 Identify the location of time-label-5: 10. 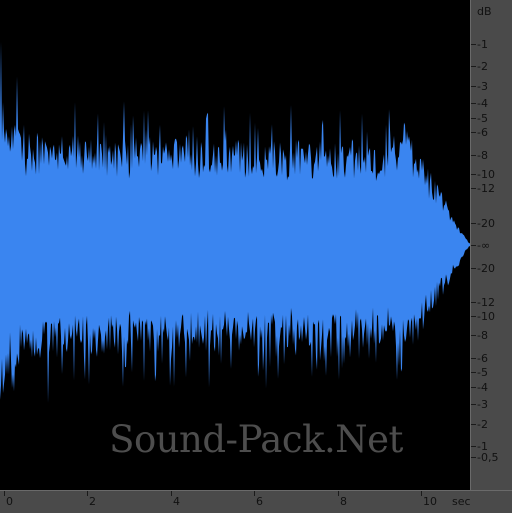
(430, 501).